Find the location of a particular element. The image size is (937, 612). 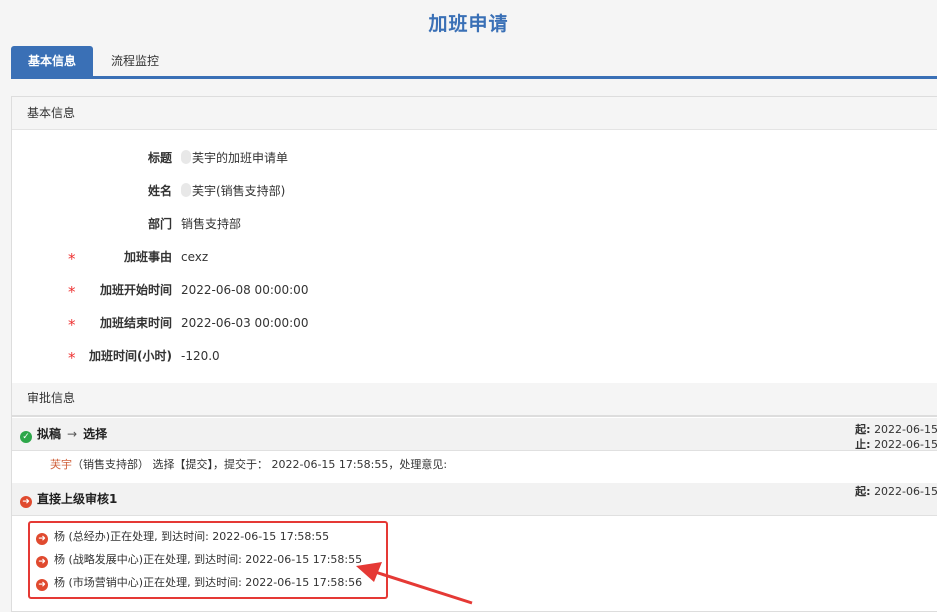

page-title: 加班申请 is located at coordinates (468, 24).